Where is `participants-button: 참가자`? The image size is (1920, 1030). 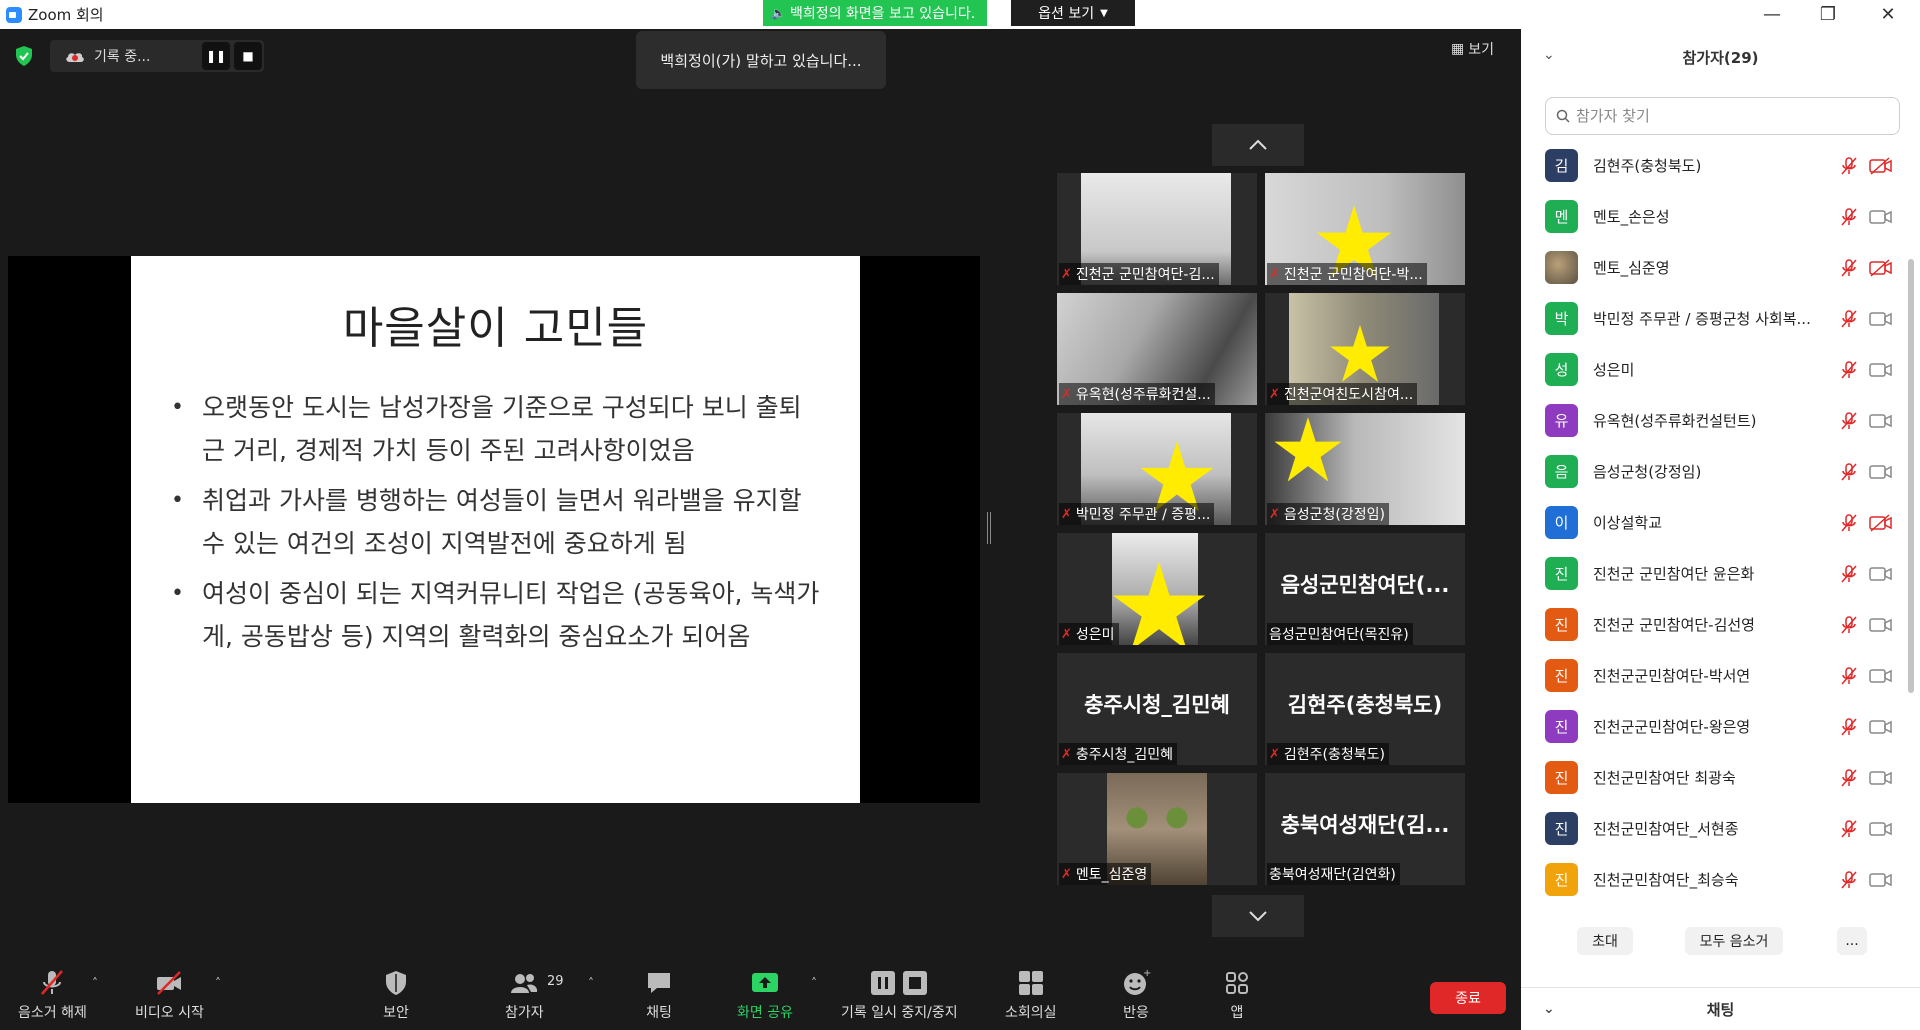 participants-button: 참가자 is located at coordinates (524, 995).